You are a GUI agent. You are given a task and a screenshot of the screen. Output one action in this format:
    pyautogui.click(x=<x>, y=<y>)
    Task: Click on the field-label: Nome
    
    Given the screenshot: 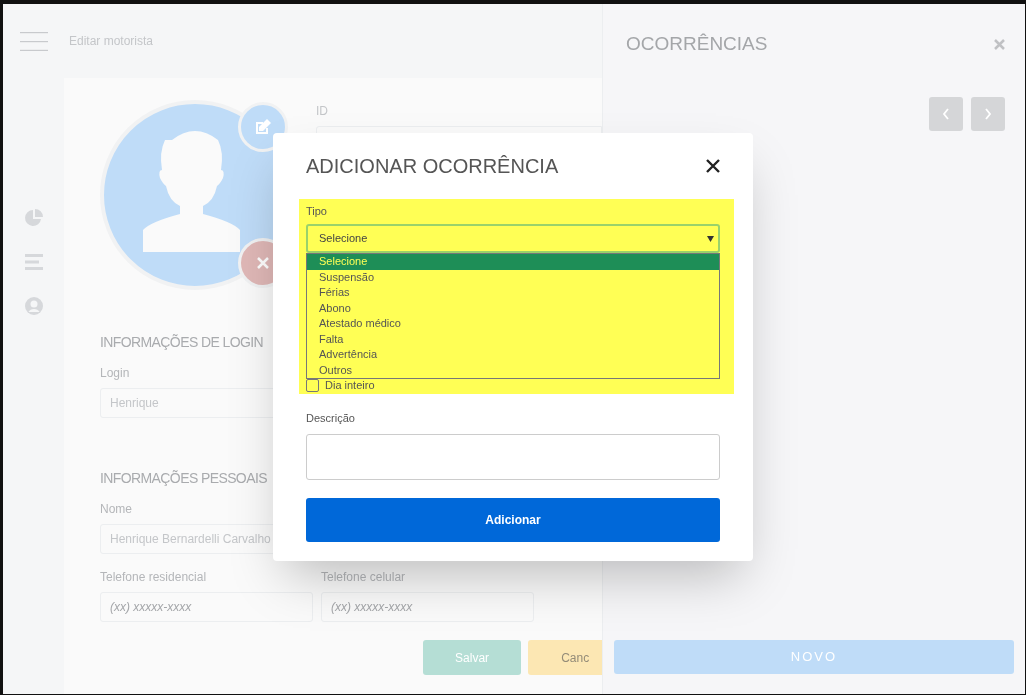 What is the action you would take?
    pyautogui.click(x=116, y=509)
    